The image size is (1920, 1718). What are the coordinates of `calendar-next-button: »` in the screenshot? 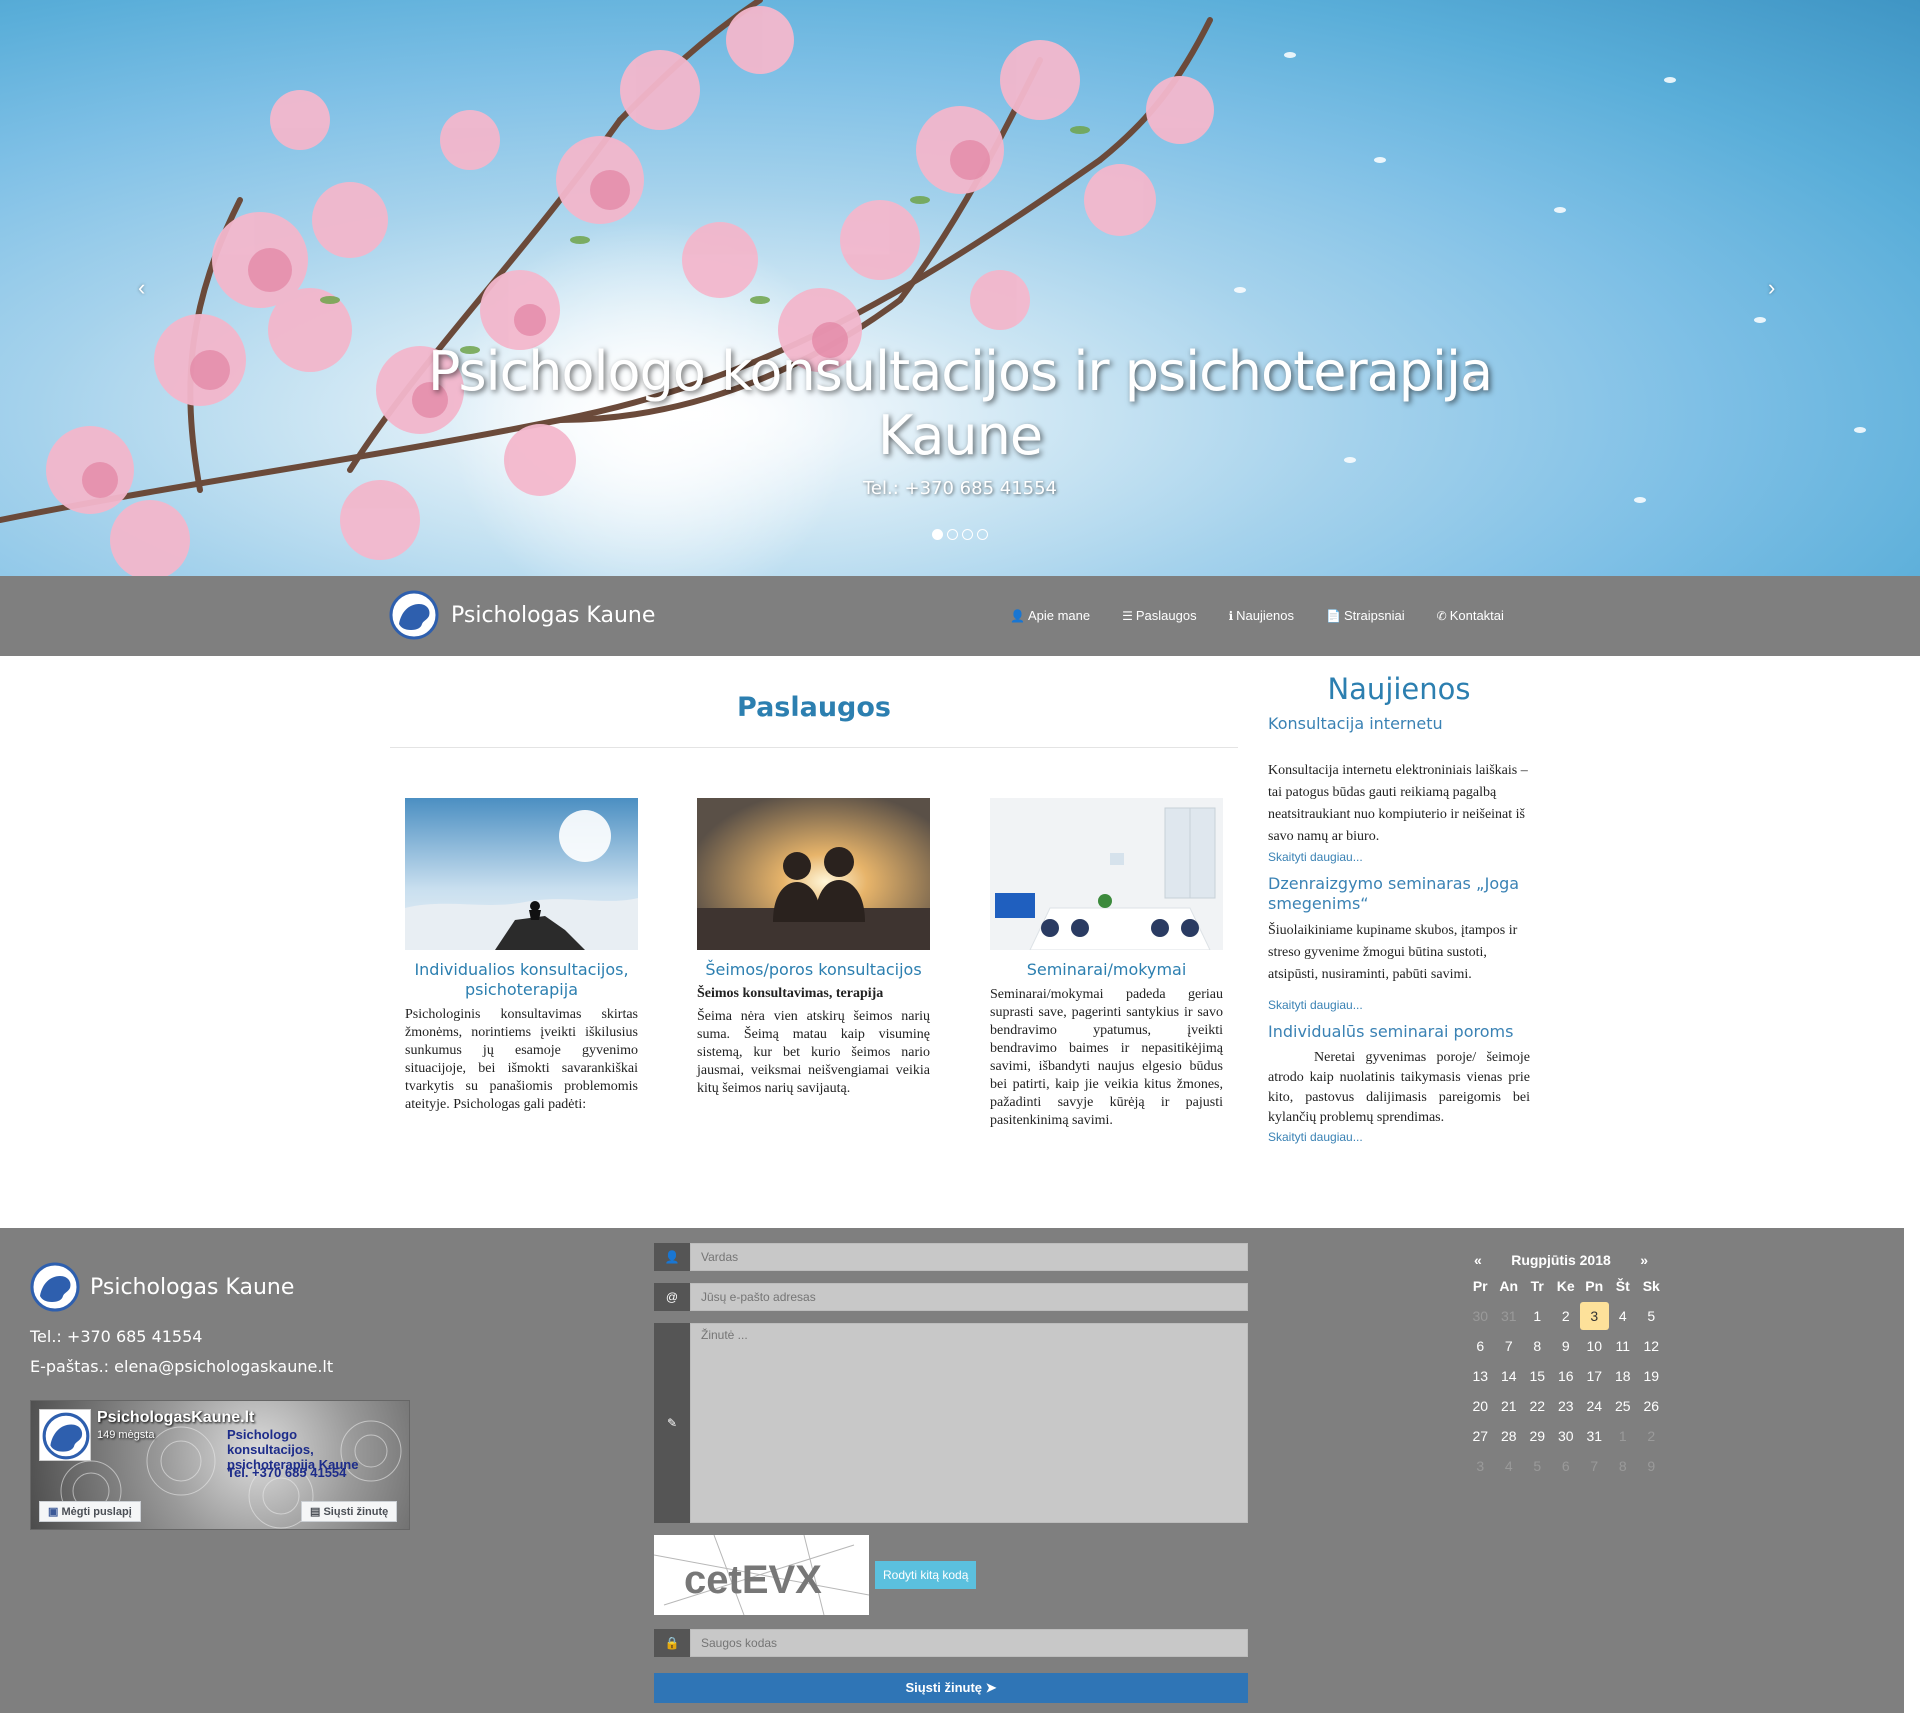 It's located at (1644, 1260).